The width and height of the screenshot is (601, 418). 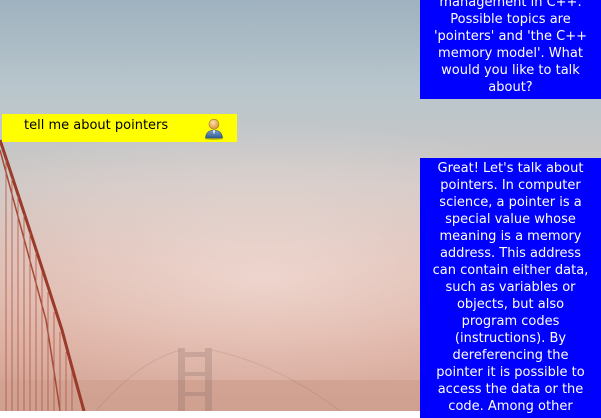 What do you see at coordinates (214, 129) in the screenshot?
I see `user-avatar-icon` at bounding box center [214, 129].